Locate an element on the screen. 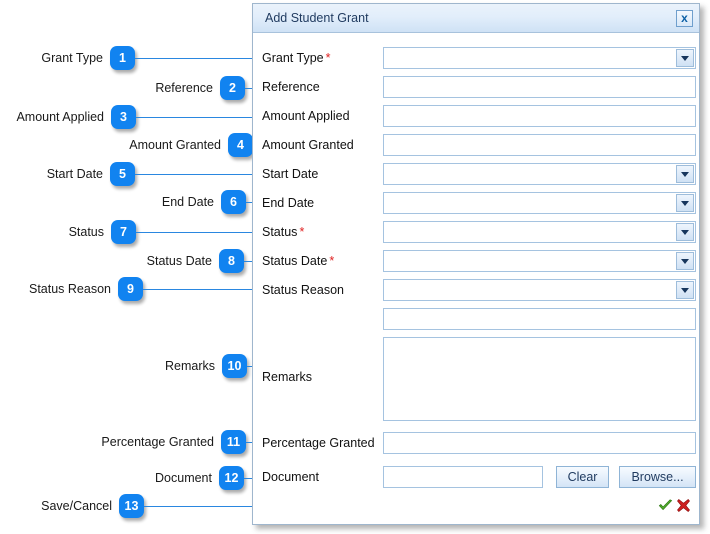  form-row: Status Date * is located at coordinates (476, 261).